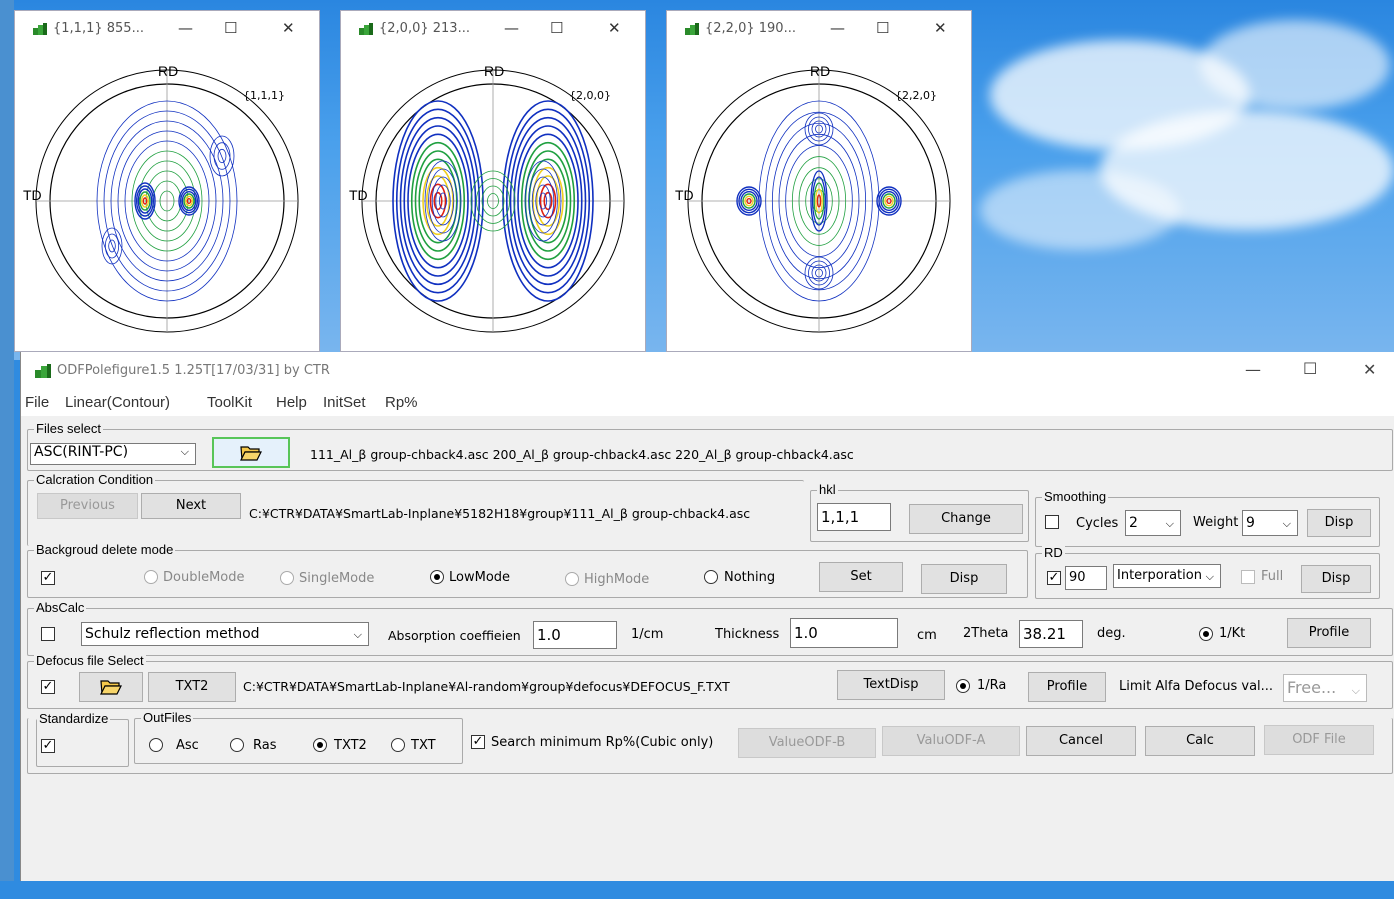  What do you see at coordinates (320, 745) in the screenshot?
I see `txt2-radio` at bounding box center [320, 745].